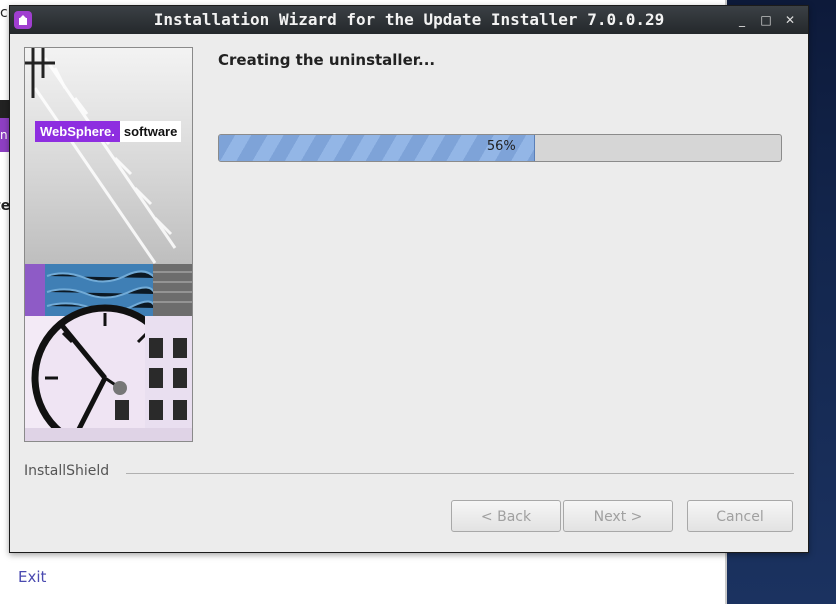 This screenshot has width=836, height=604. What do you see at coordinates (4, 13) in the screenshot?
I see `background-text-fragment: c` at bounding box center [4, 13].